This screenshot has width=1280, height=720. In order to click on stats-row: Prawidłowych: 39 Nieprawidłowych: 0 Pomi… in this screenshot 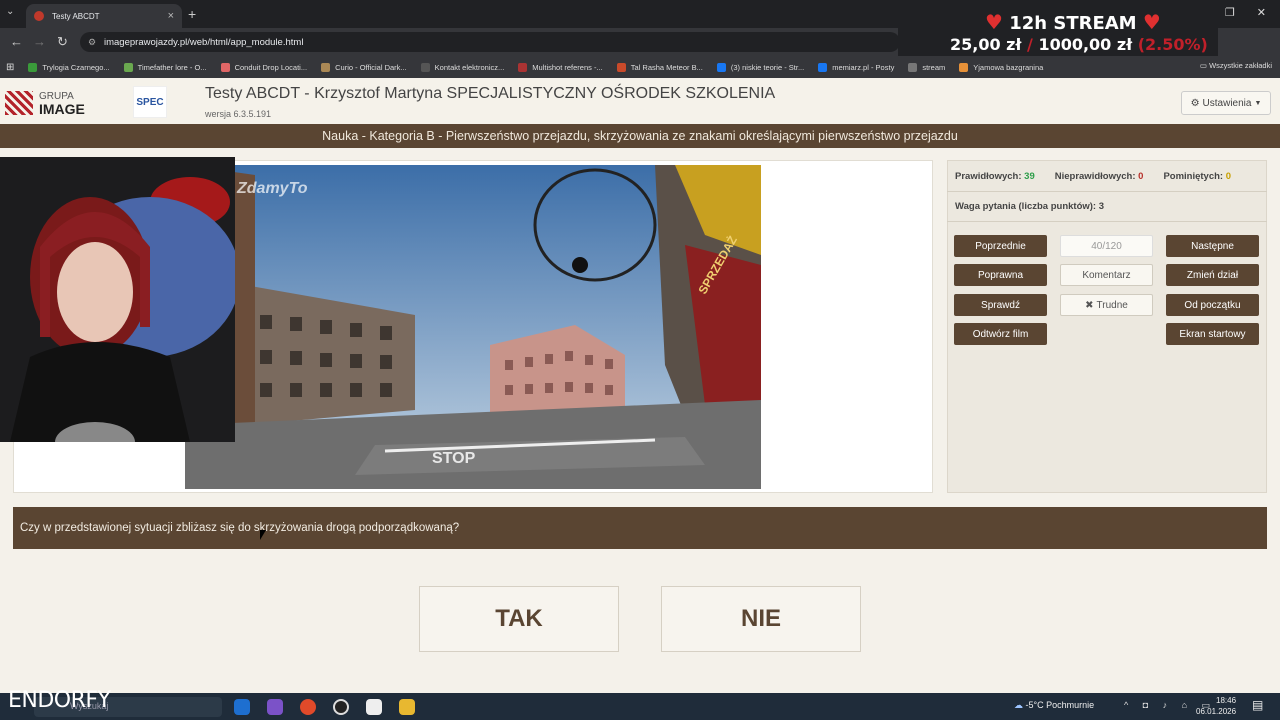, I will do `click(1093, 176)`.